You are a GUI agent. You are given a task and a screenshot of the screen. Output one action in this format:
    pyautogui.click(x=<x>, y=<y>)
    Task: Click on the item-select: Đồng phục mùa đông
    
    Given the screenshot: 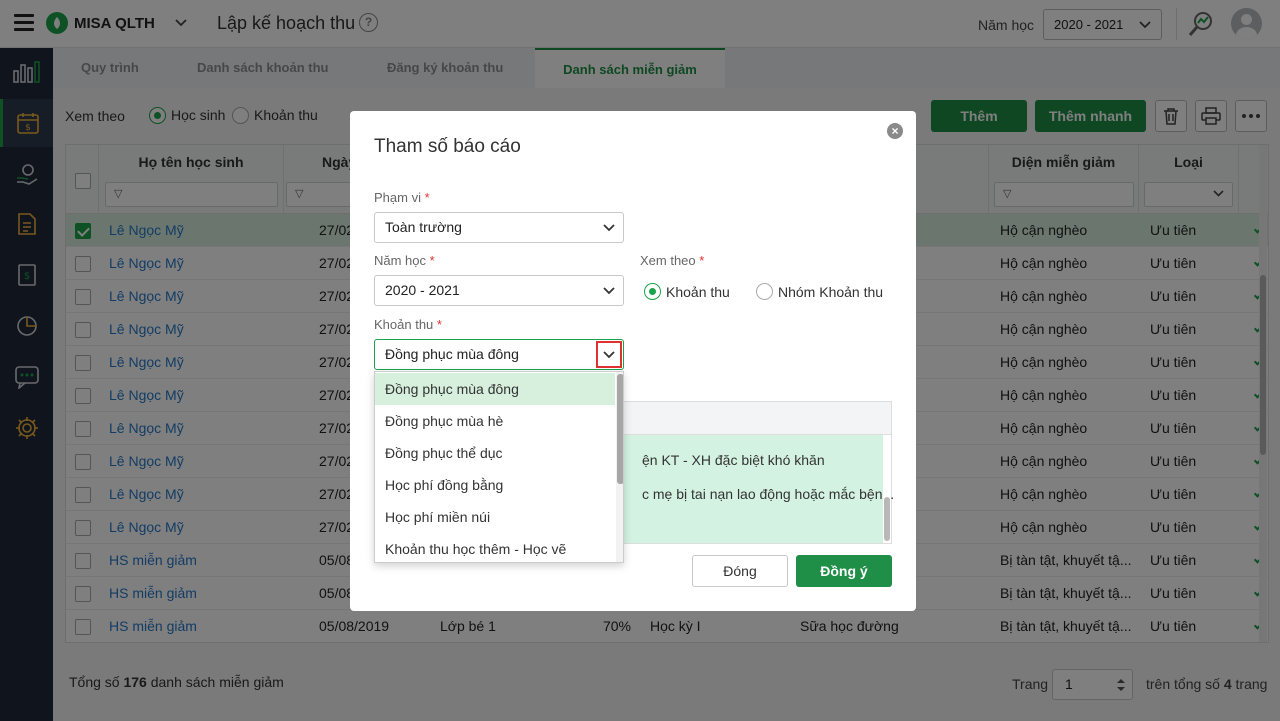 What is the action you would take?
    pyautogui.click(x=499, y=354)
    